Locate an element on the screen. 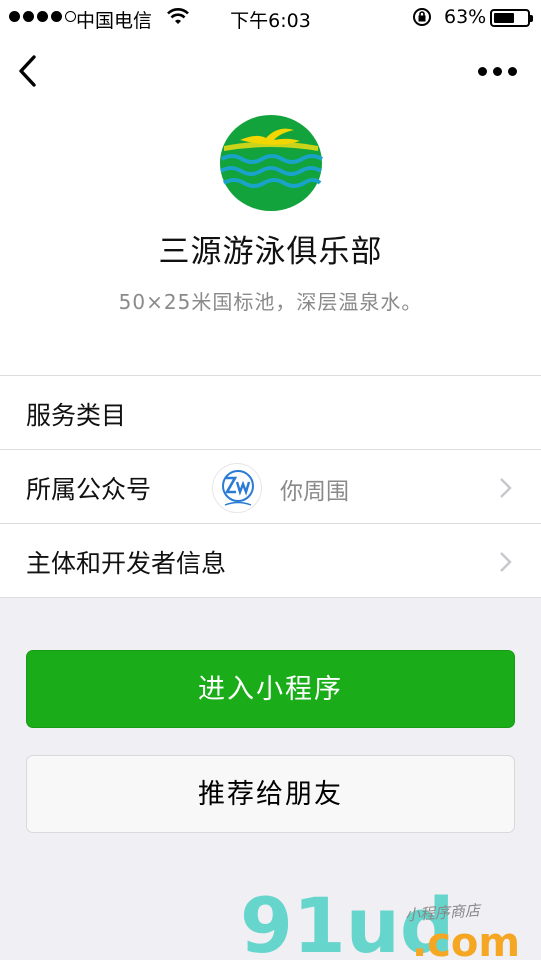 The height and width of the screenshot is (960, 541). app-title: 三源游泳俱乐部 is located at coordinates (270, 252).